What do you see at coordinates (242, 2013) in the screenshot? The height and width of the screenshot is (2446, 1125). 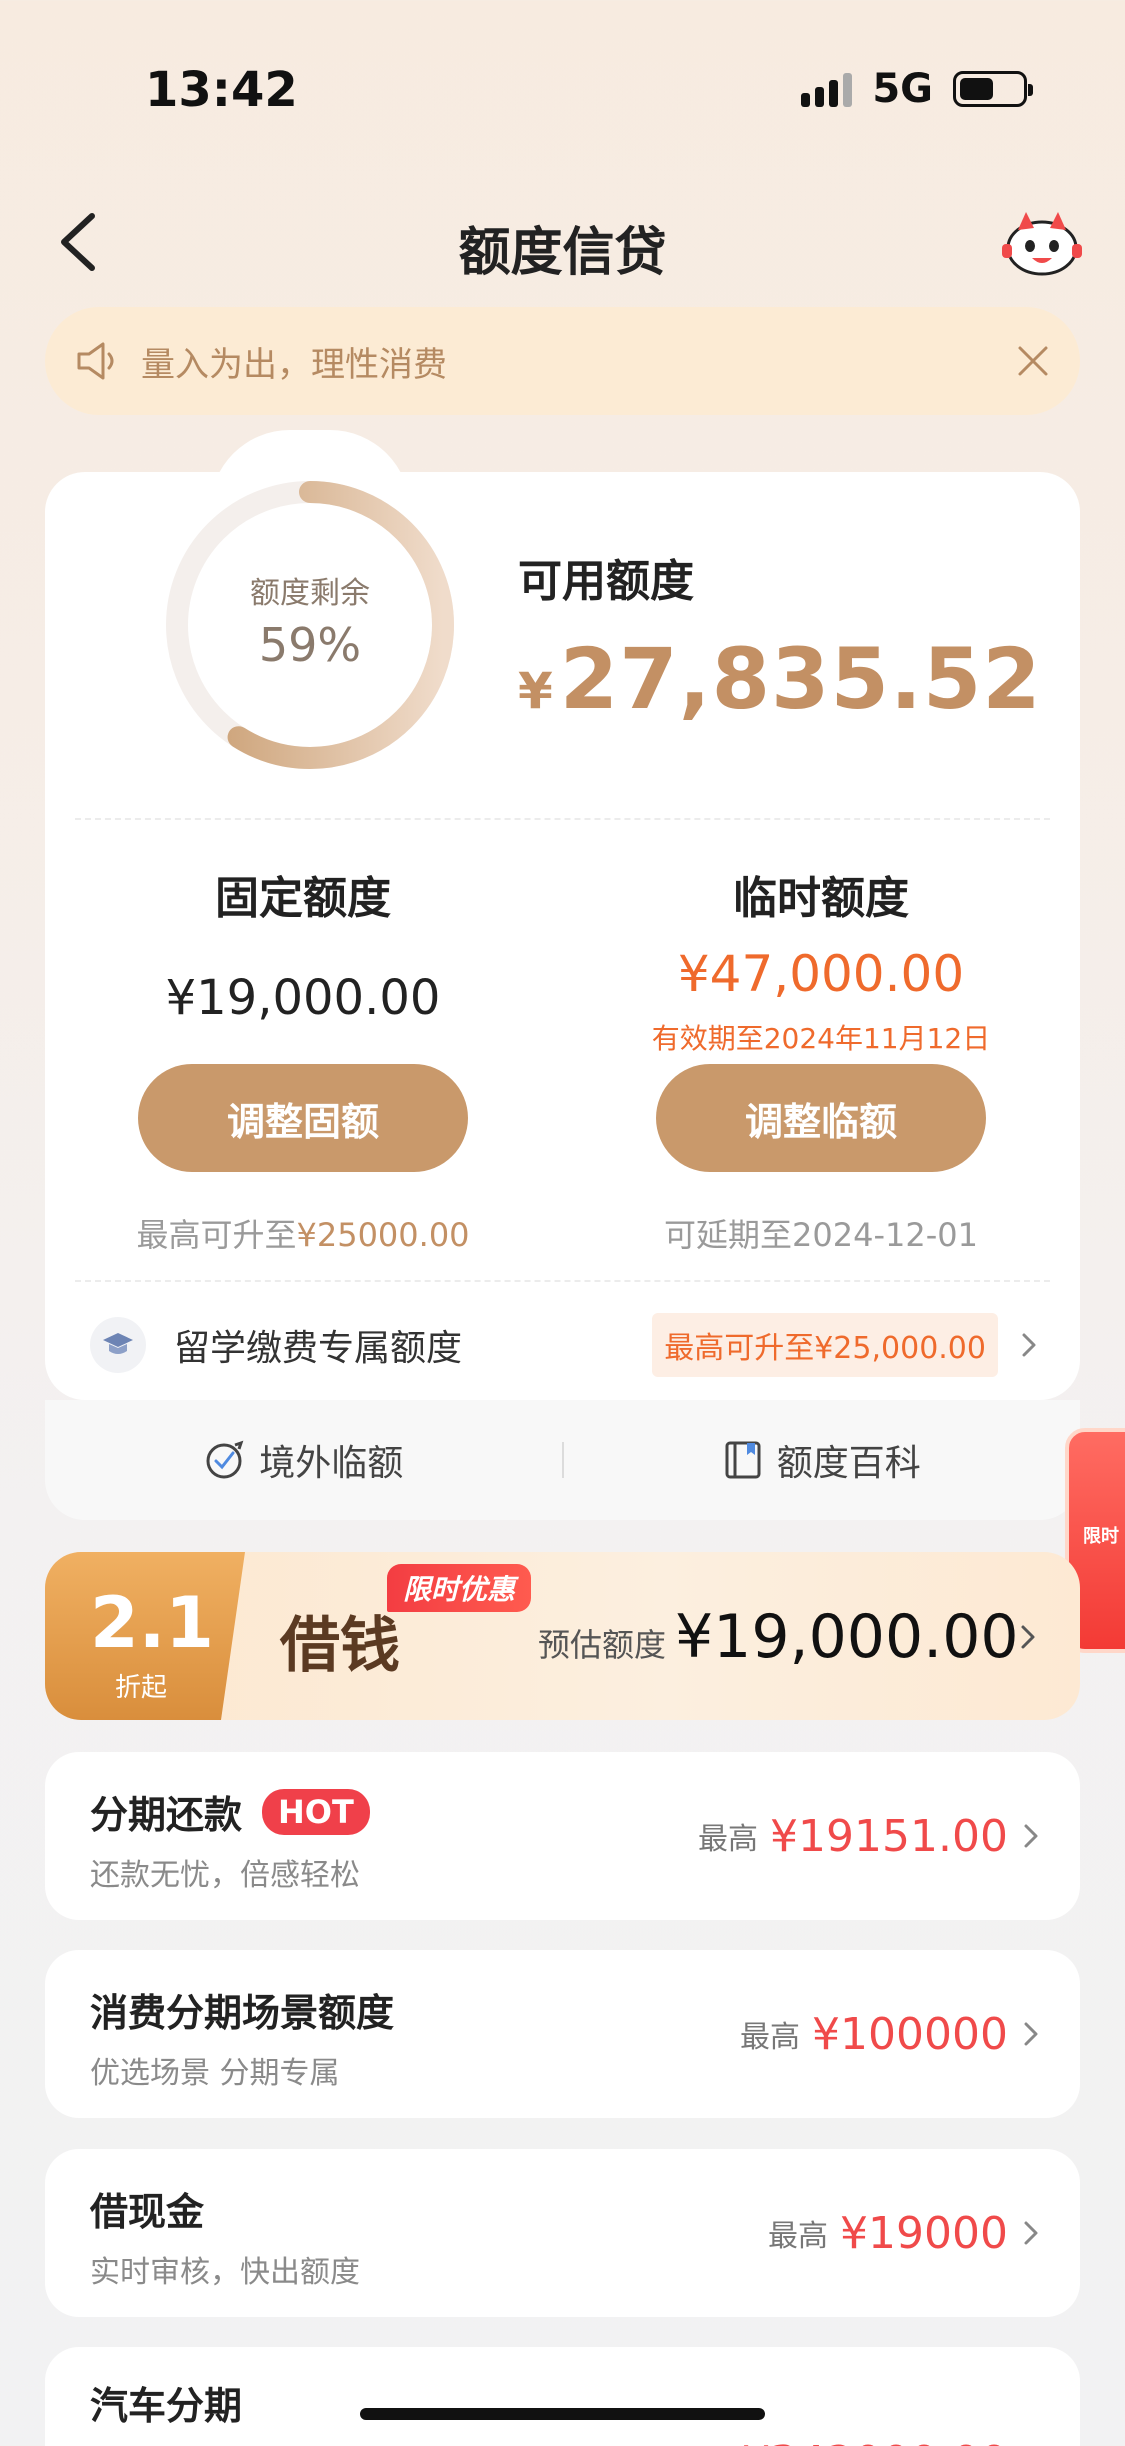 I see `row-title: 消费分期场景额度` at bounding box center [242, 2013].